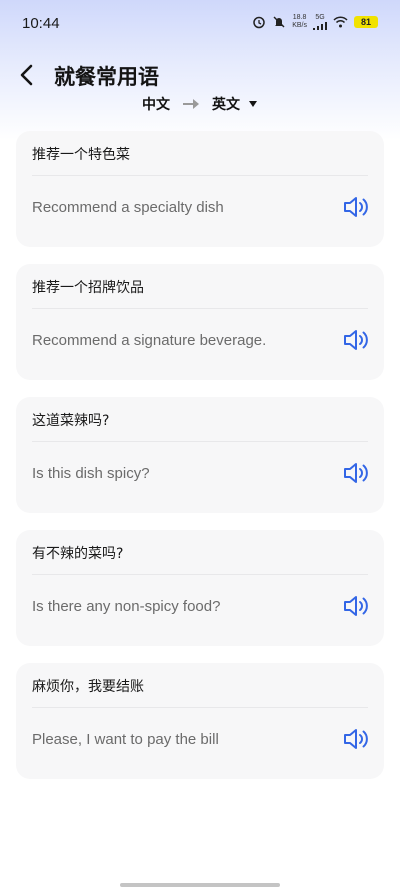  What do you see at coordinates (191, 104) in the screenshot?
I see `arrow-right-icon` at bounding box center [191, 104].